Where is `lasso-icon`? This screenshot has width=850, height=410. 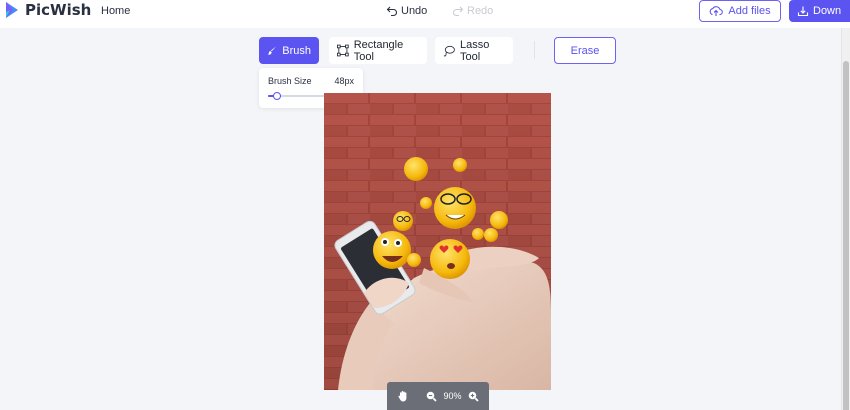 lasso-icon is located at coordinates (449, 50).